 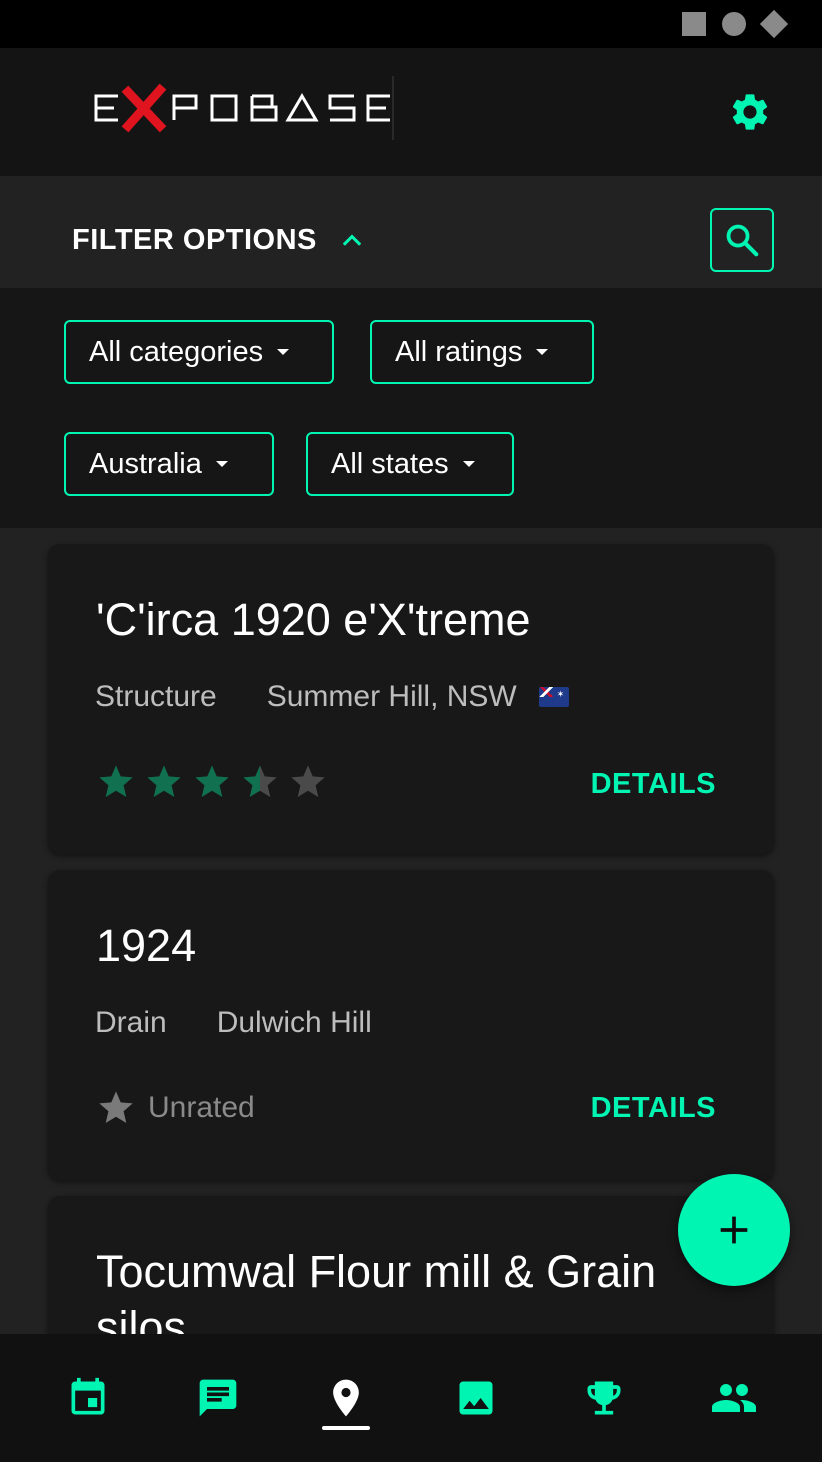 What do you see at coordinates (346, 1428) in the screenshot?
I see `selected-indicator` at bounding box center [346, 1428].